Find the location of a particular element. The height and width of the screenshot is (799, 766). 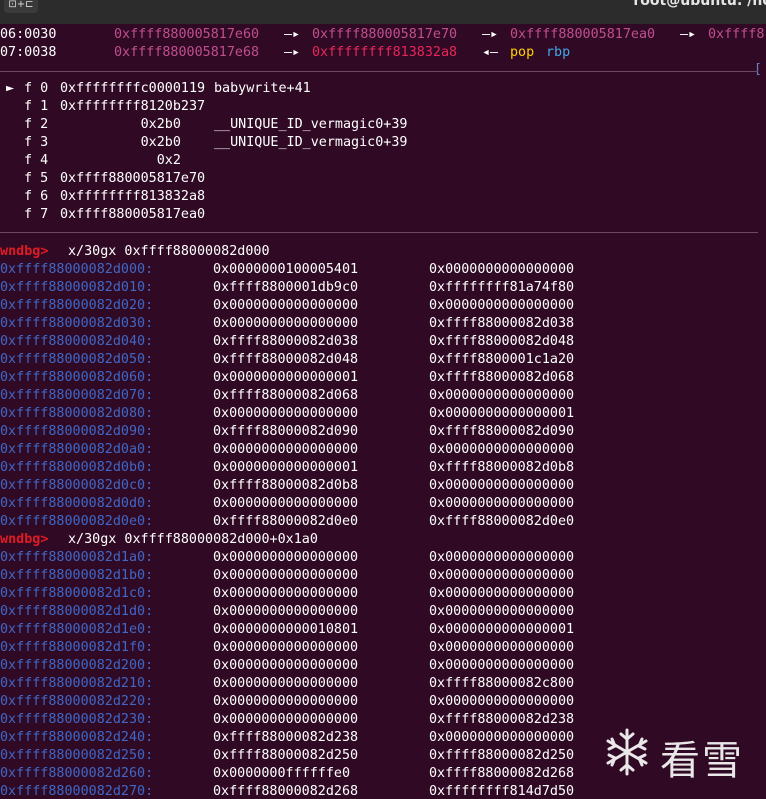

memory-value: 0xffffffff81a74f80 is located at coordinates (502, 287).